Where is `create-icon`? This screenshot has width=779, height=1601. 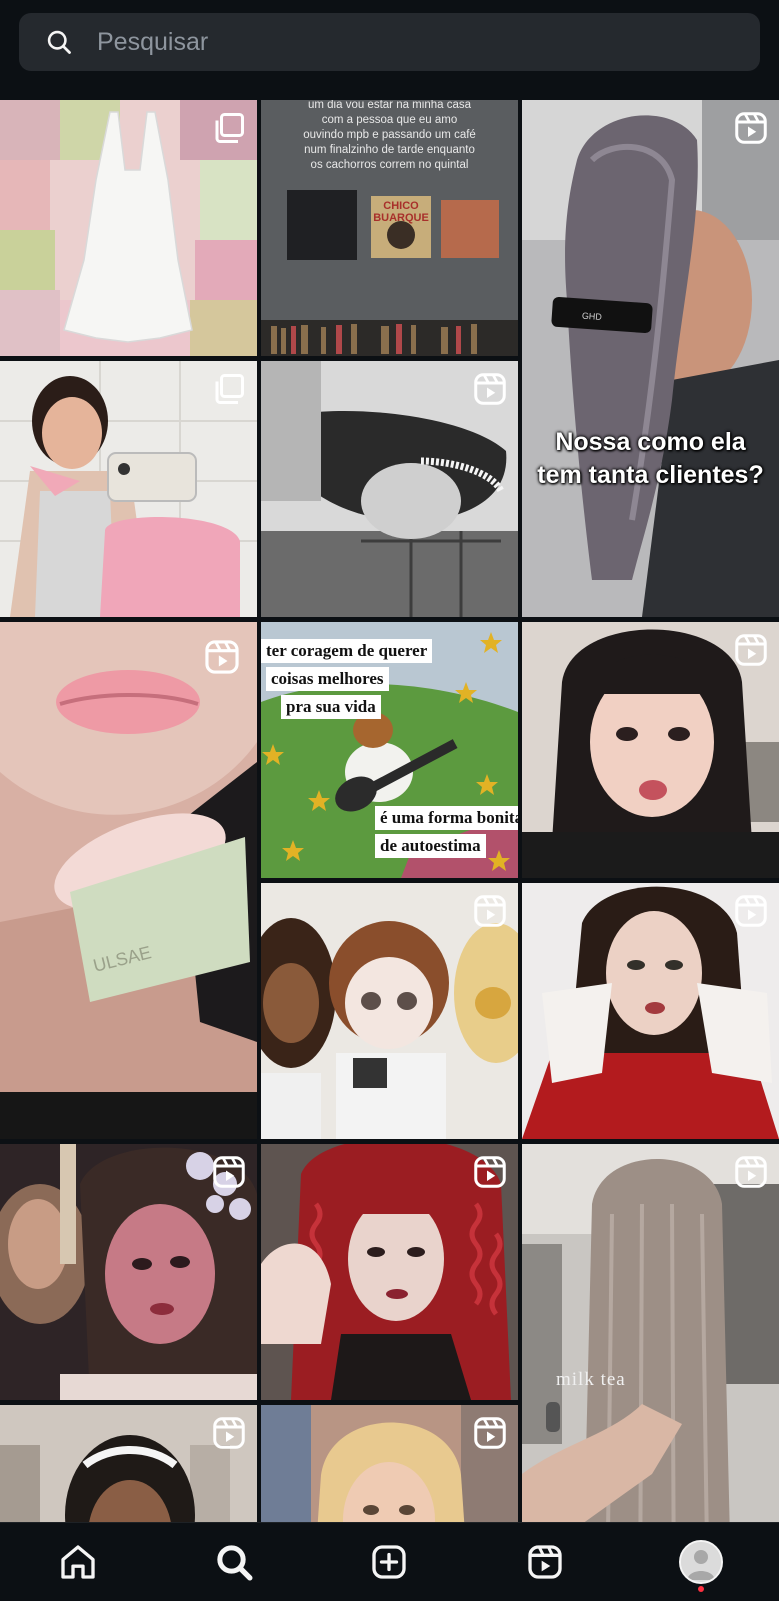 create-icon is located at coordinates (389, 1562).